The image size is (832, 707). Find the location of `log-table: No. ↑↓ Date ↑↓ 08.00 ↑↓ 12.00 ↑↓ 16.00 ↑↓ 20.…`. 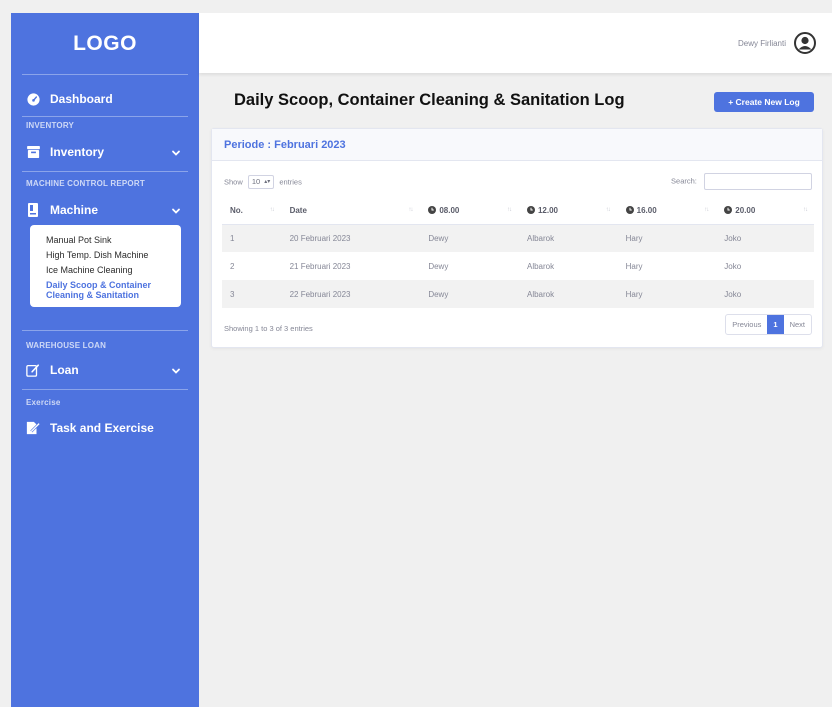

log-table: No. ↑↓ Date ↑↓ 08.00 ↑↓ 12.00 ↑↓ 16.00 ↑↓ 20.… is located at coordinates (518, 253).